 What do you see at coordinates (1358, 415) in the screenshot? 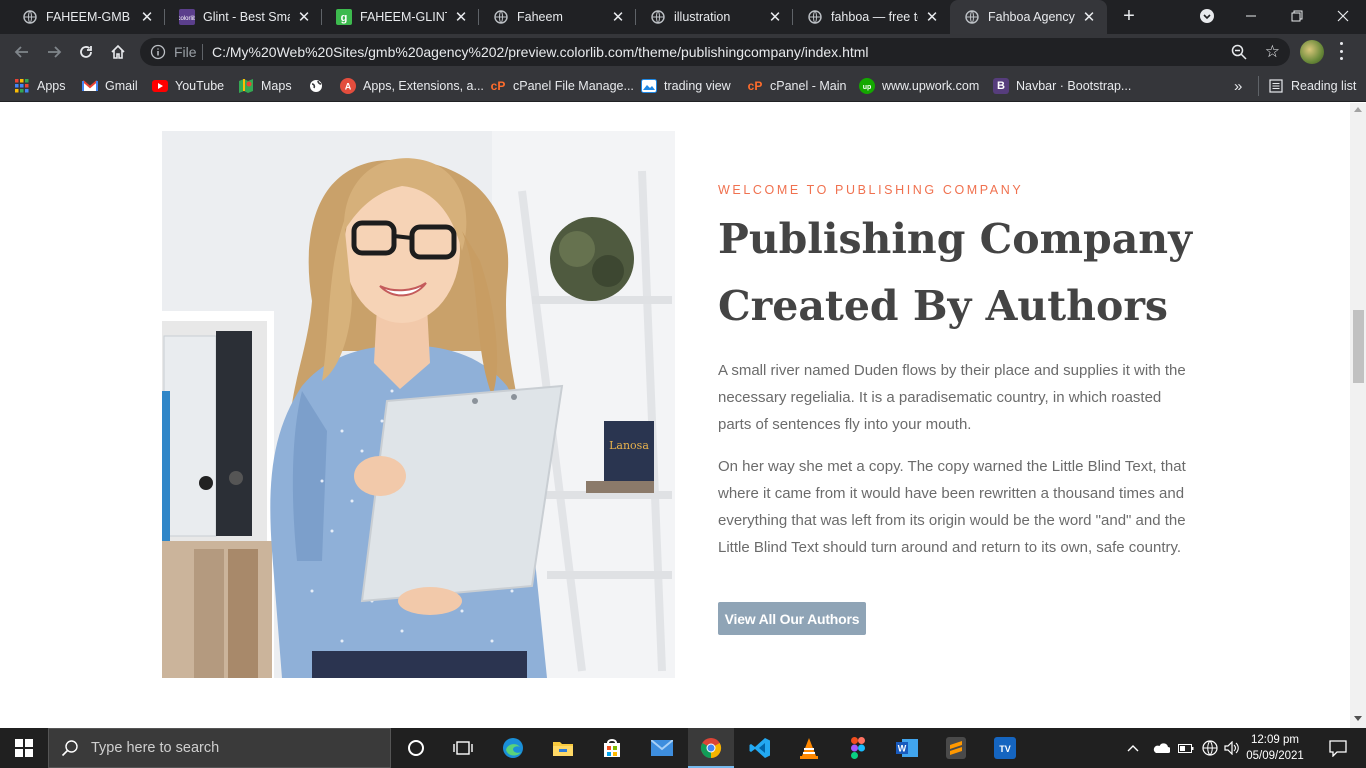
I see `page-scrollbar` at bounding box center [1358, 415].